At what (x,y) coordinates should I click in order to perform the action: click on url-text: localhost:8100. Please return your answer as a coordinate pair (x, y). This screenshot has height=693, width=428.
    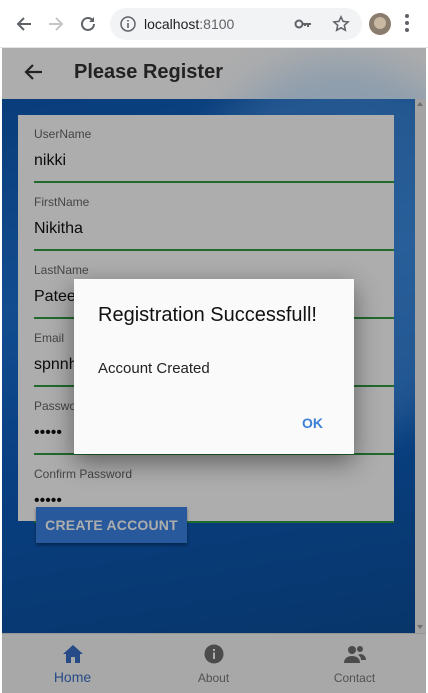
    Looking at the image, I should click on (189, 24).